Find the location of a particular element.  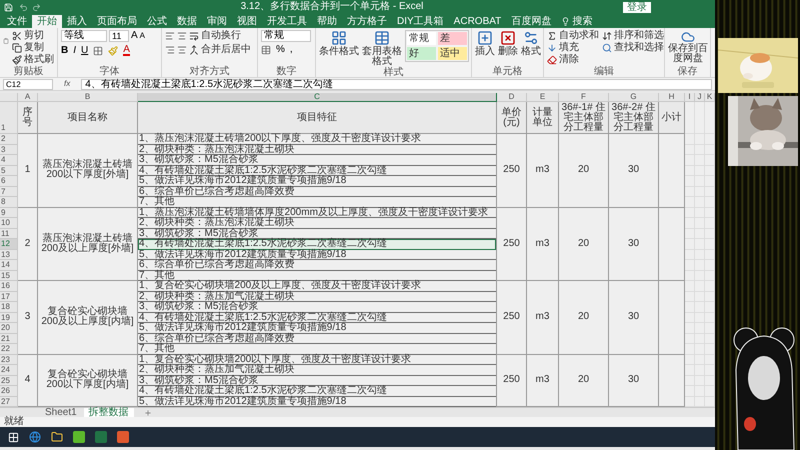

feature-cell: 1、复合砼实心砌块墙200以下厚度、强度及干密度详设计要求 is located at coordinates (317, 359).